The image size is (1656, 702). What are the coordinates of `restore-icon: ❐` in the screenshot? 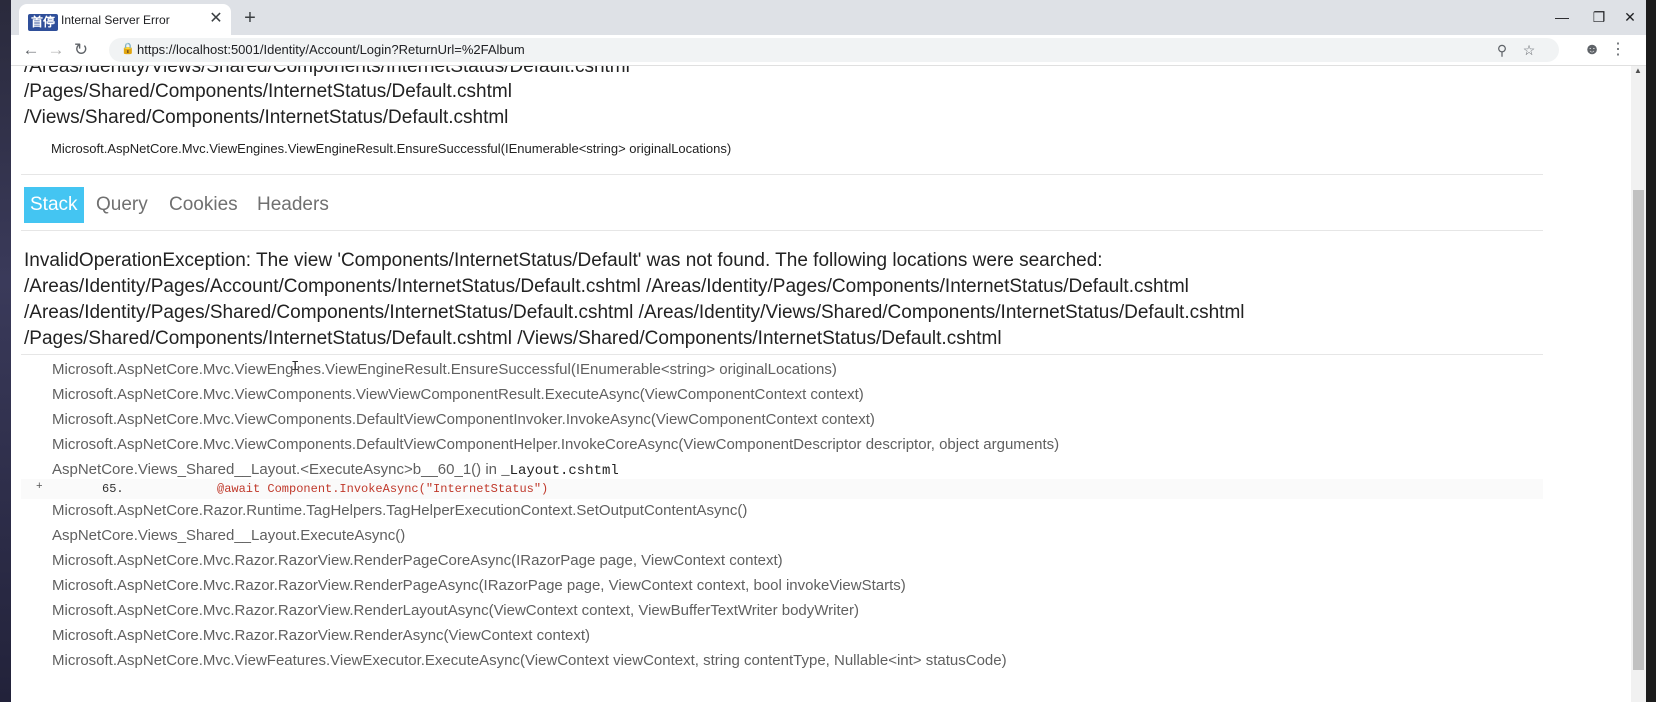 It's located at (1599, 17).